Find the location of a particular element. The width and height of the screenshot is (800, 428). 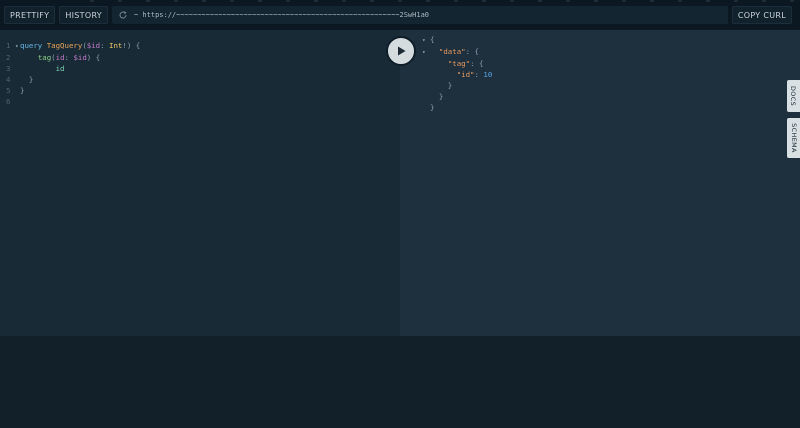

reload-icon is located at coordinates (123, 15).